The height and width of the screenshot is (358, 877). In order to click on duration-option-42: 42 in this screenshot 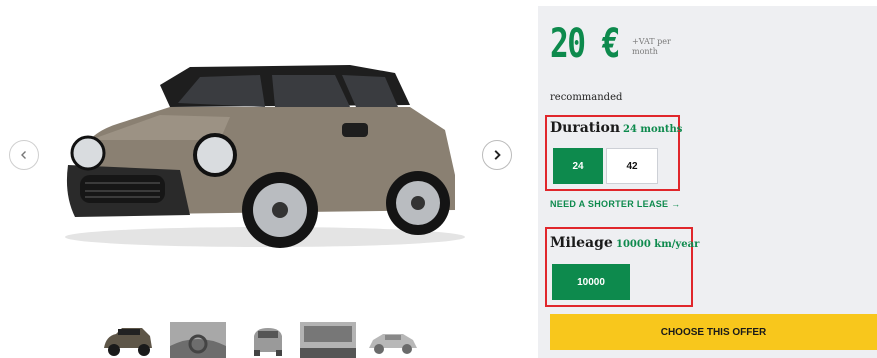, I will do `click(632, 166)`.